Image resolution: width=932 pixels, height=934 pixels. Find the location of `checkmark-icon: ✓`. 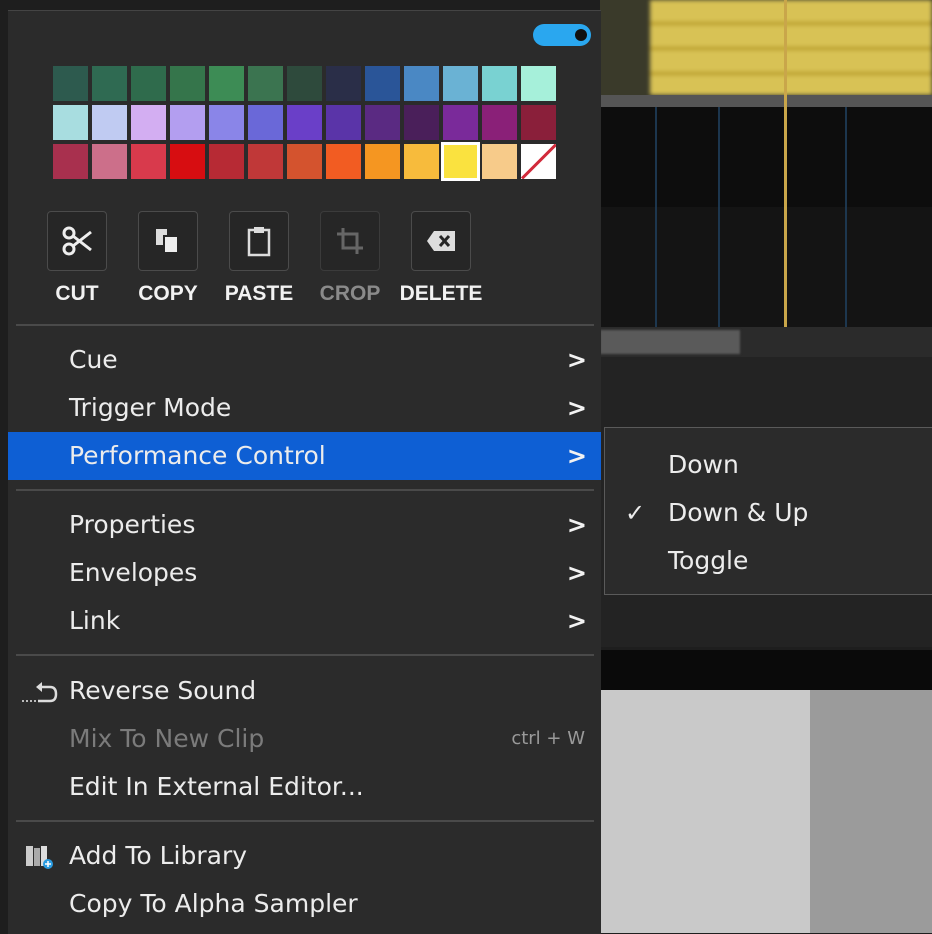

checkmark-icon: ✓ is located at coordinates (635, 513).